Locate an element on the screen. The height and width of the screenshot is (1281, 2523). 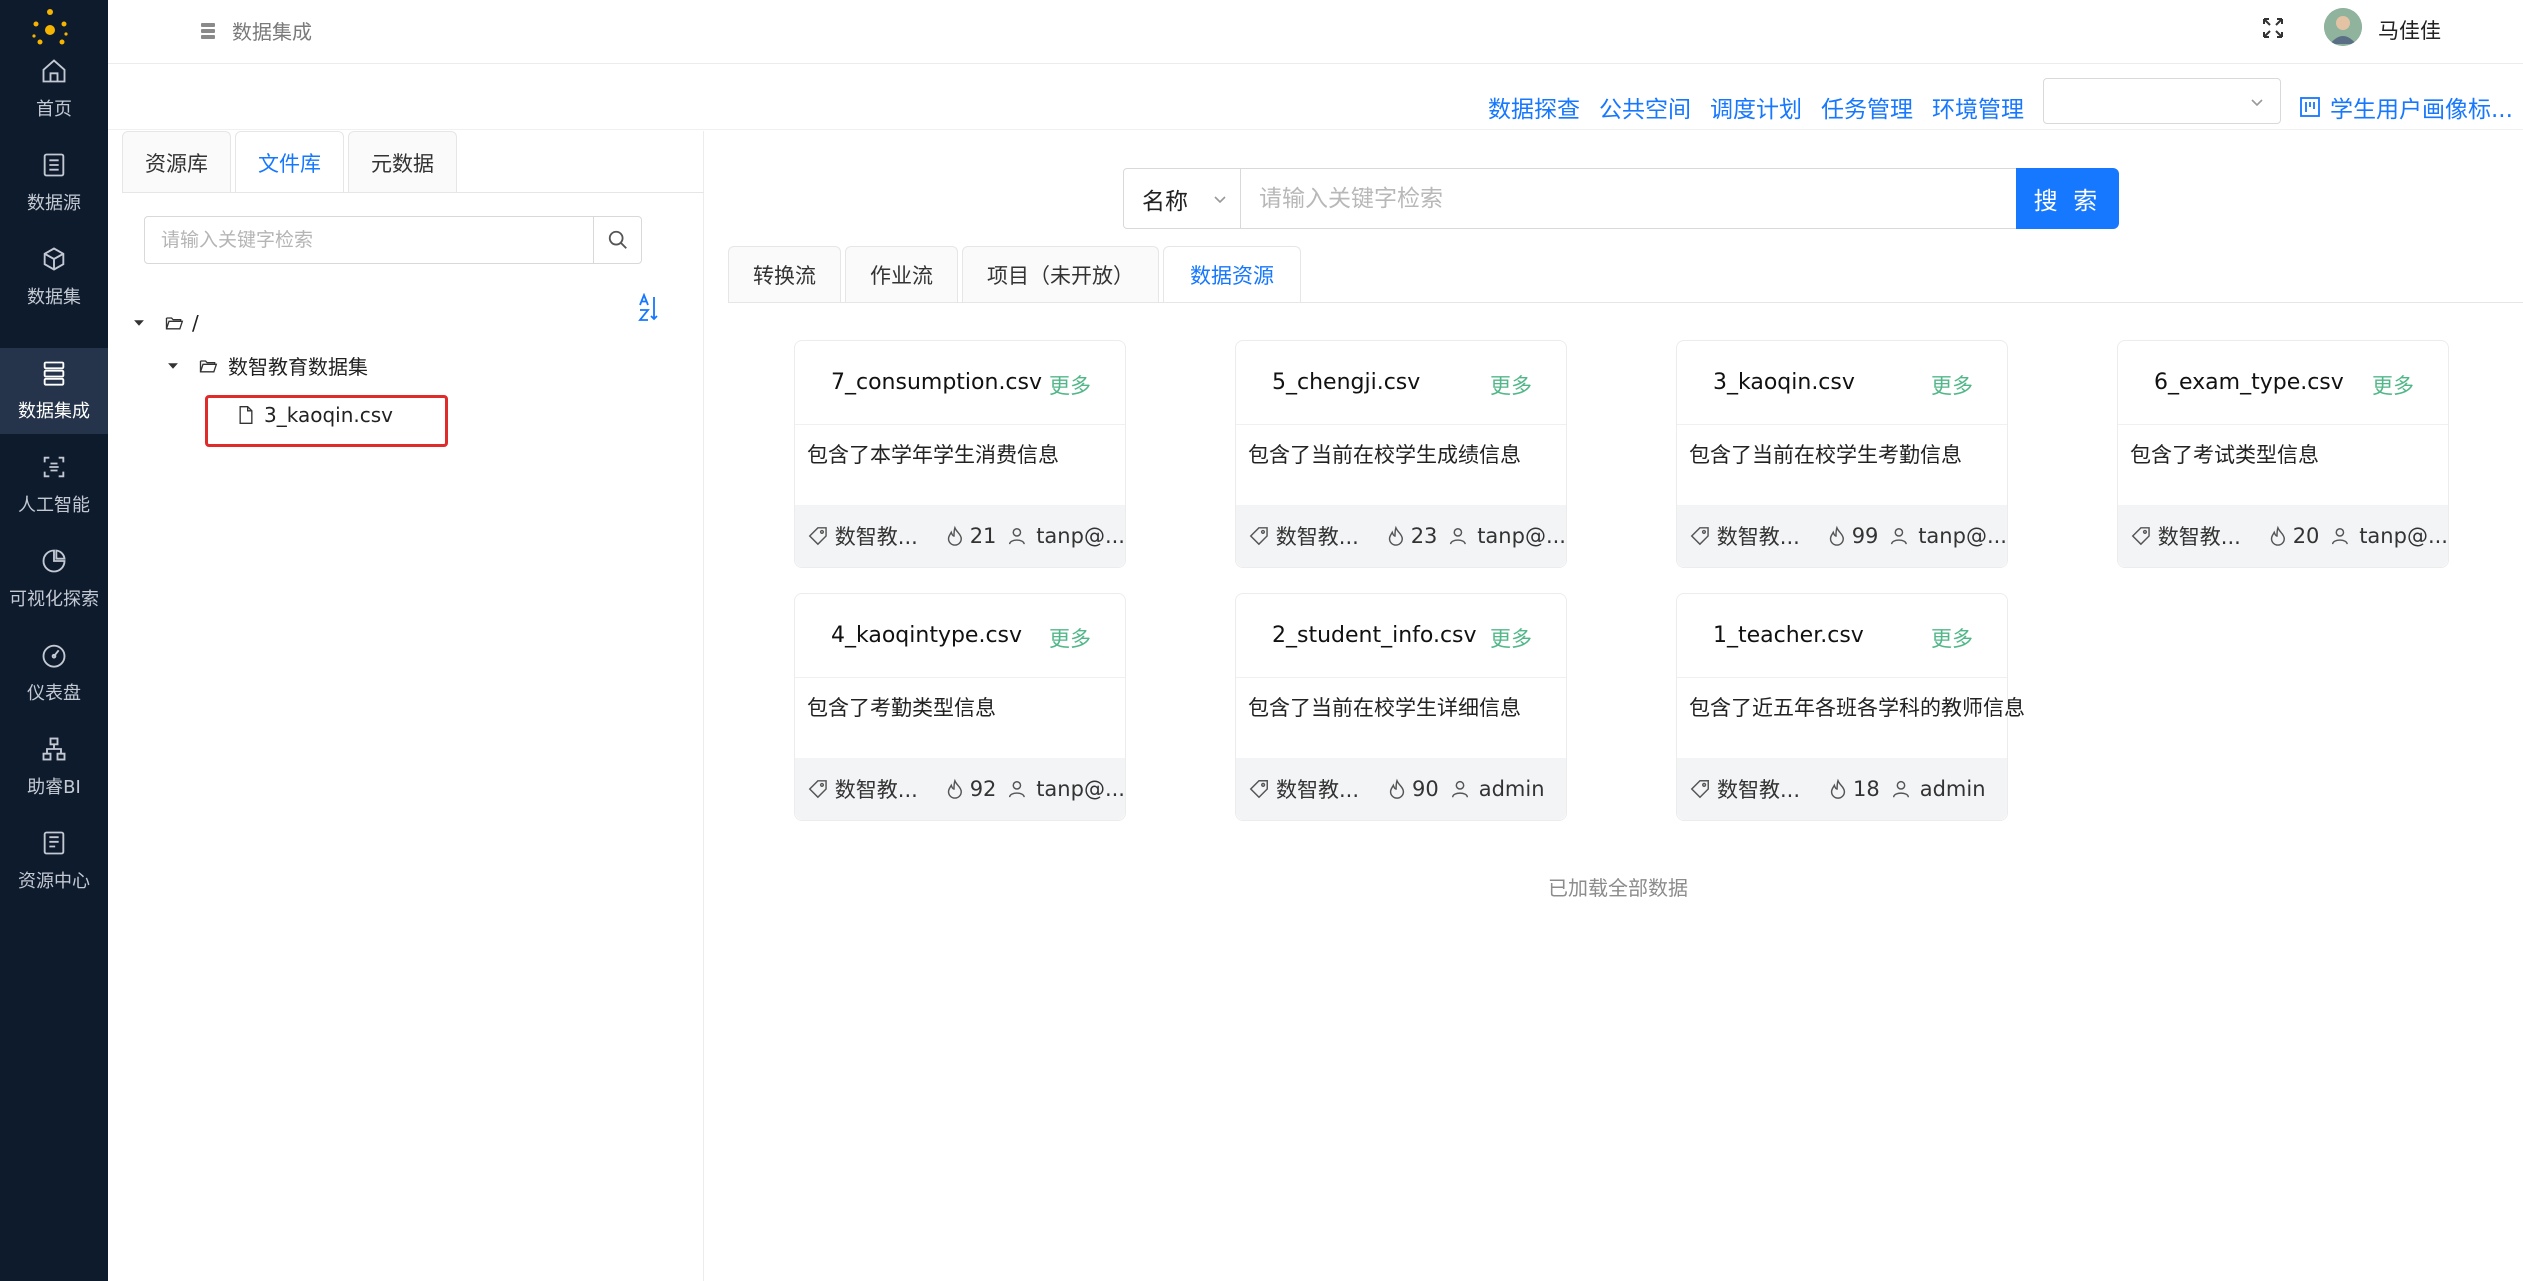
card-footer: 数智教... 90 admin is located at coordinates (1401, 789).